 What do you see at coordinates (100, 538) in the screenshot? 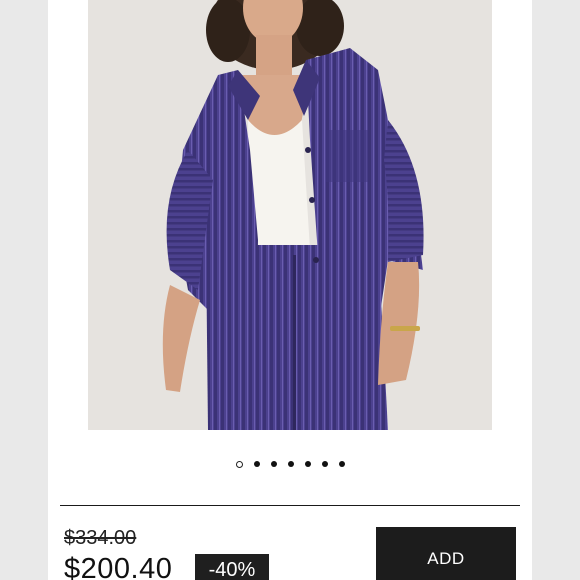
I see `original-price: $334.00` at bounding box center [100, 538].